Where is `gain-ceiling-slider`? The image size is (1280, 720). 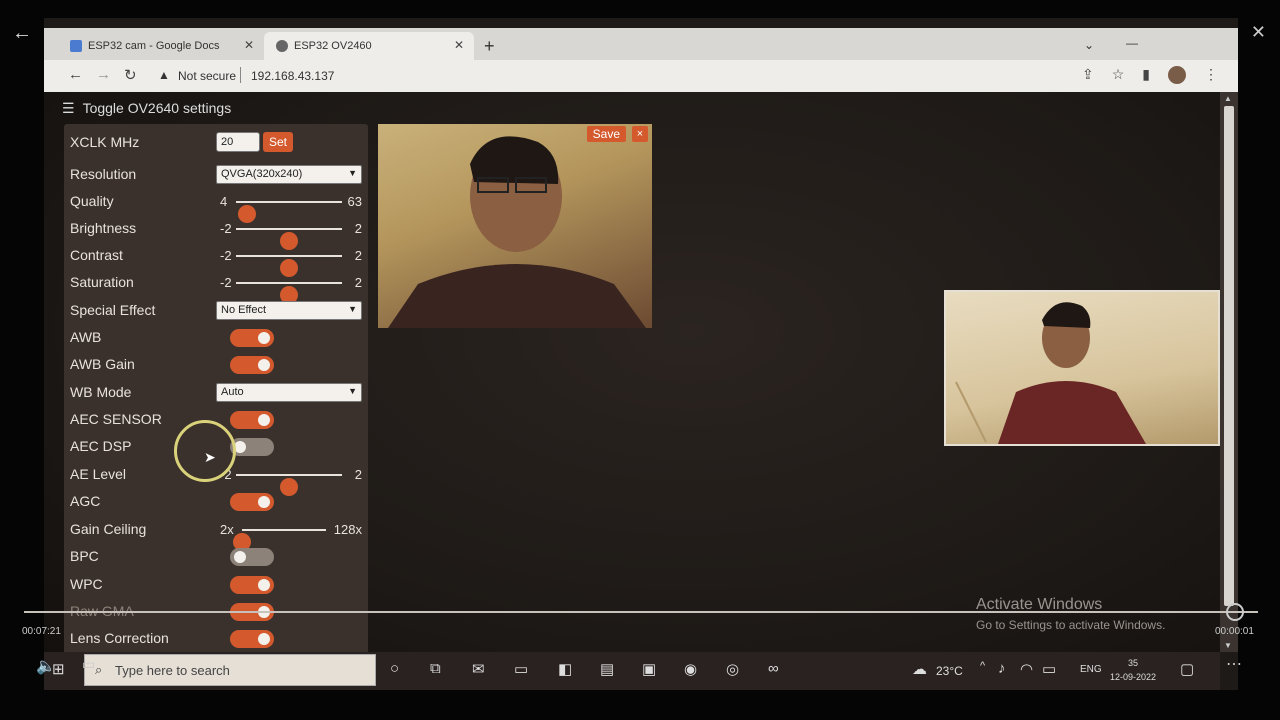
gain-ceiling-slider is located at coordinates (279, 540).